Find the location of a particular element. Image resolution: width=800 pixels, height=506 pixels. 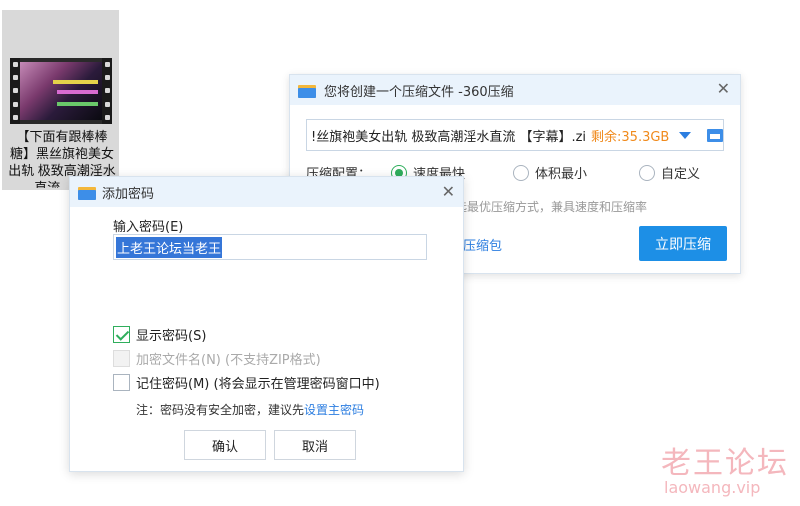

free-space-label: 剩余:35.3GB is located at coordinates (630, 137).